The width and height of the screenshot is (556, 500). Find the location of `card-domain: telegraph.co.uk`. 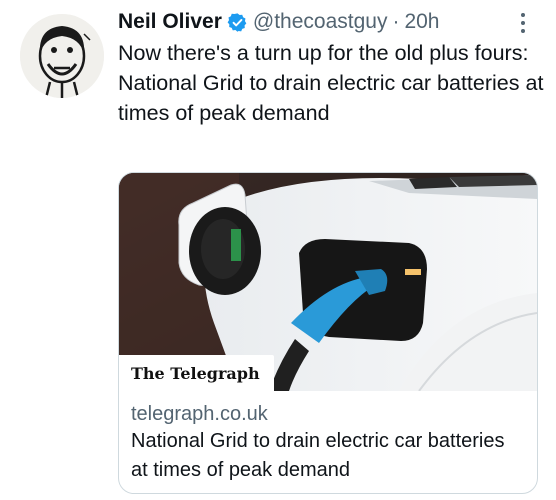

card-domain: telegraph.co.uk is located at coordinates (199, 414).